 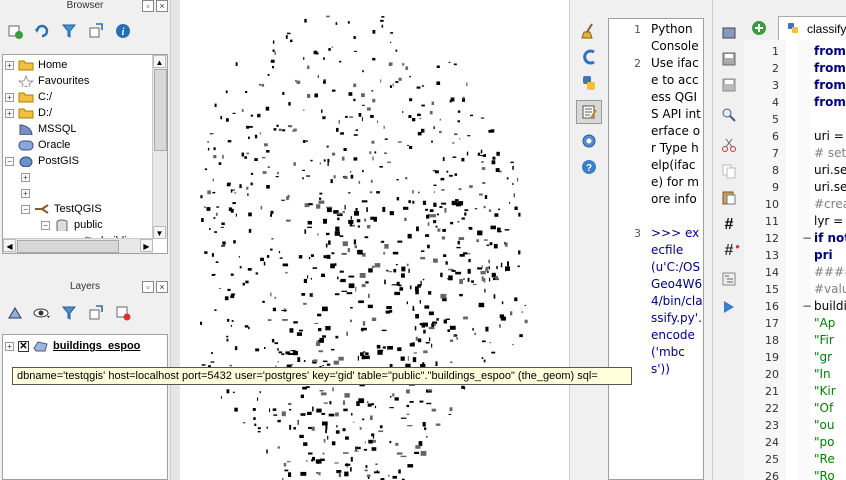 What do you see at coordinates (72, 225) in the screenshot?
I see `tree-item-public-schema: − public` at bounding box center [72, 225].